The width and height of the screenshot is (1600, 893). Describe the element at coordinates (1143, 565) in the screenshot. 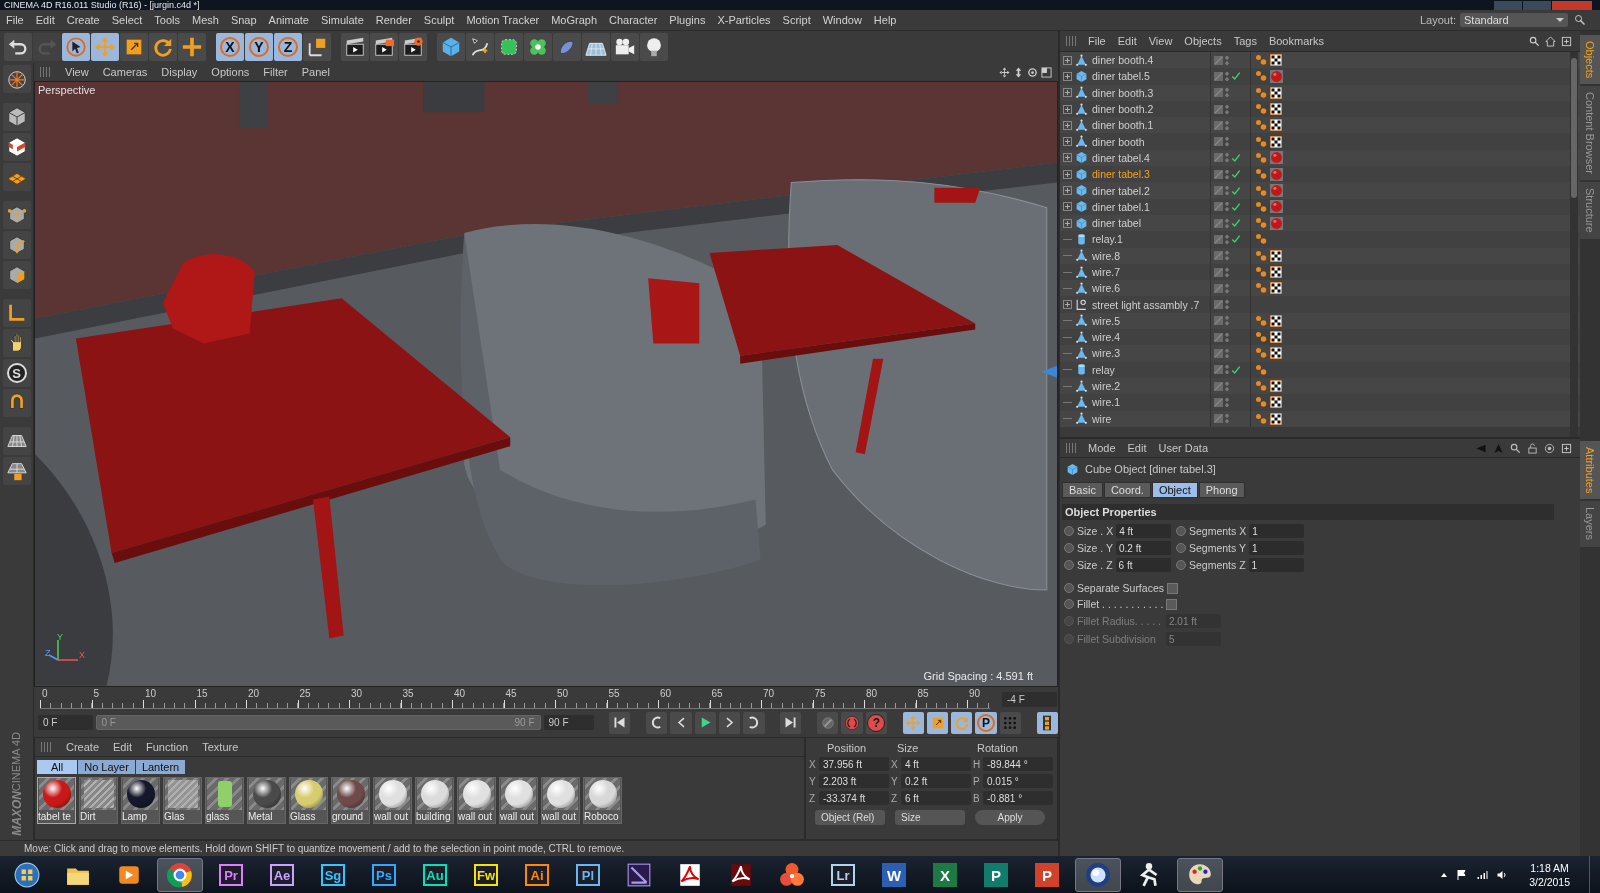

I see `number-field: 6 ft` at that location.